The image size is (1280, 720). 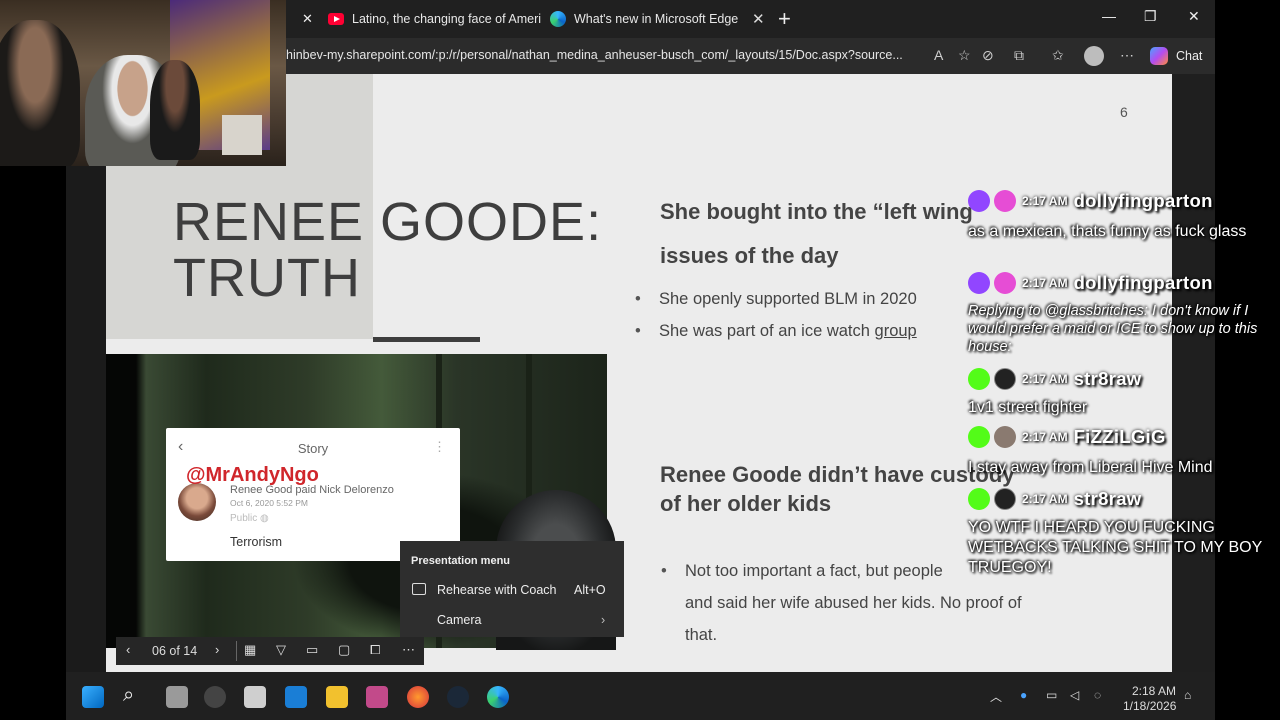 What do you see at coordinates (256, 542) in the screenshot?
I see `story-word: Terrorism` at bounding box center [256, 542].